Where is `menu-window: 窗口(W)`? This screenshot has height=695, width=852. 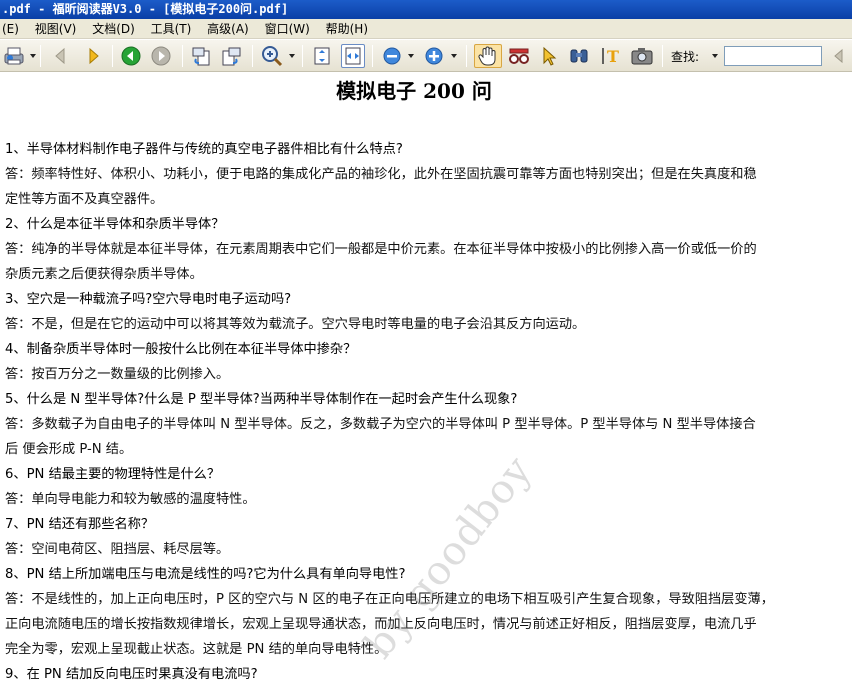
menu-window: 窗口(W) is located at coordinates (288, 29).